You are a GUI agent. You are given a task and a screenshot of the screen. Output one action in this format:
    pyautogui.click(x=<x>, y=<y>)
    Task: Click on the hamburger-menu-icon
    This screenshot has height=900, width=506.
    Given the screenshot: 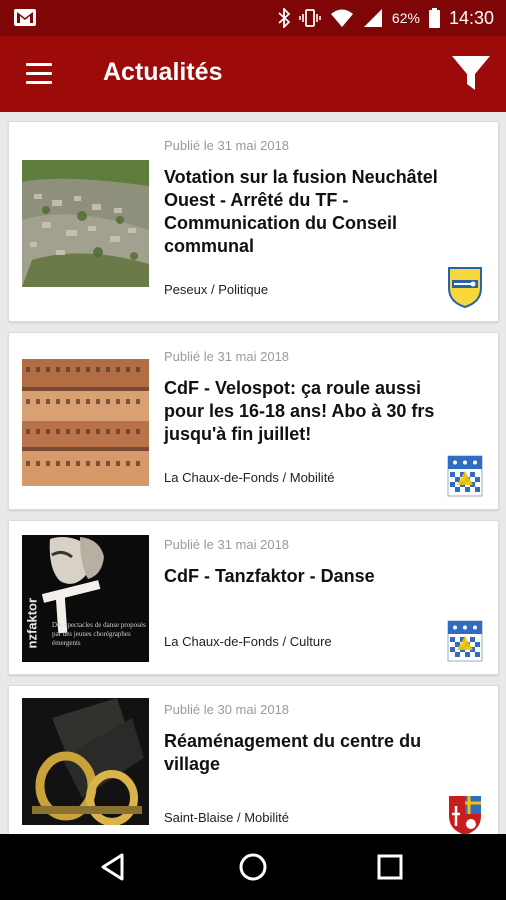 What is the action you would take?
    pyautogui.click(x=40, y=74)
    